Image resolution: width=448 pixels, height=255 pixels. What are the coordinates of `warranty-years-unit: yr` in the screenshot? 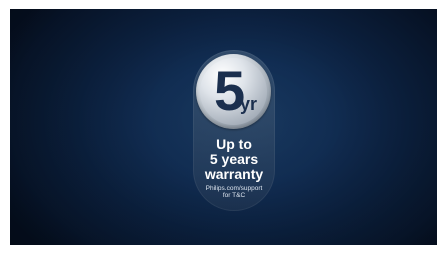 It's located at (249, 104).